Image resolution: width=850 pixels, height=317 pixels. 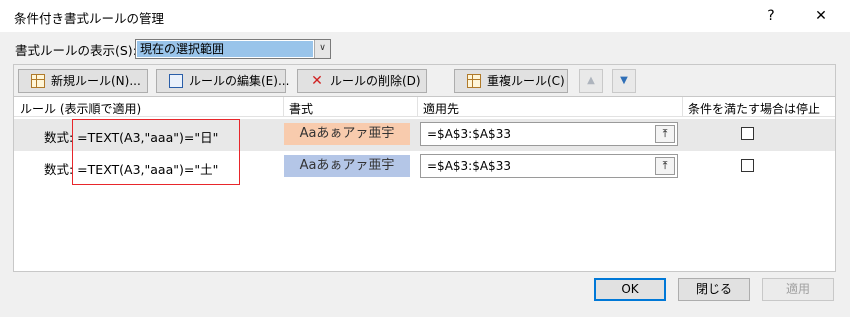 I want to click on duplicate-rule-icon, so click(x=474, y=81).